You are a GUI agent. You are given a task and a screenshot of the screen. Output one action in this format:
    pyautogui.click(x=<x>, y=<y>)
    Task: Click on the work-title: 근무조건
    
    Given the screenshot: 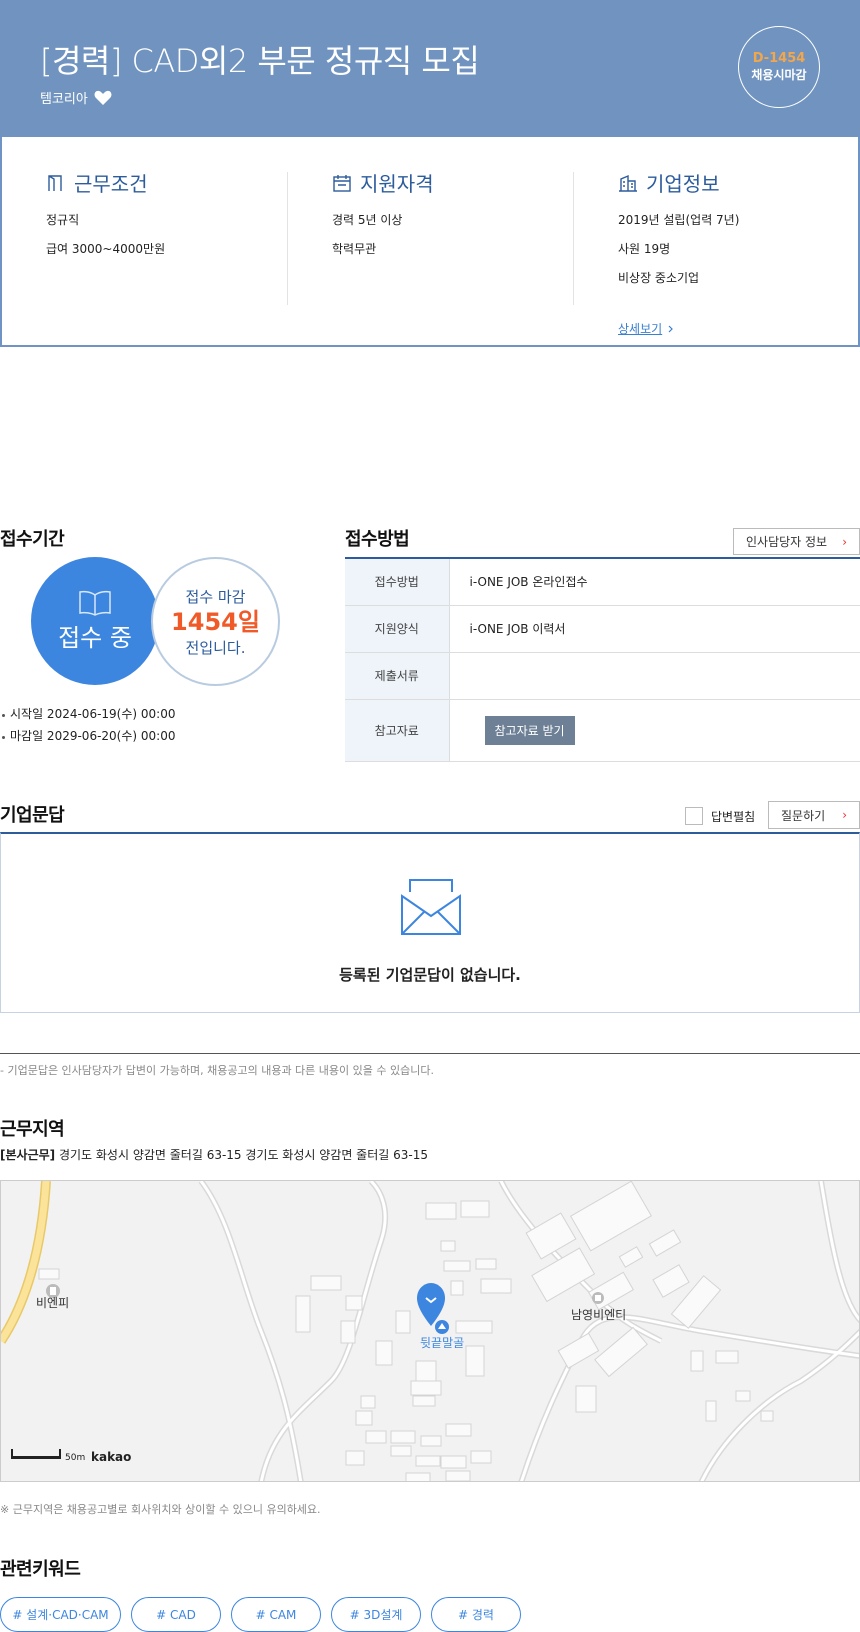 What is the action you would take?
    pyautogui.click(x=111, y=184)
    